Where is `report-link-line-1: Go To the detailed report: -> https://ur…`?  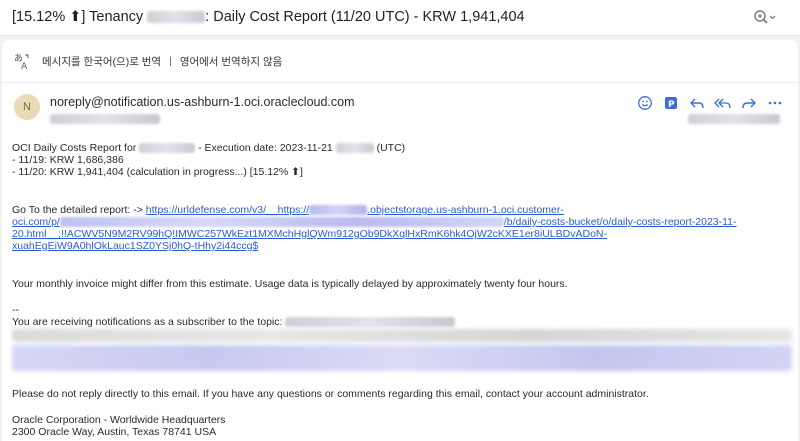
report-link-line-1: Go To the detailed report: -> https://ur… is located at coordinates (288, 210).